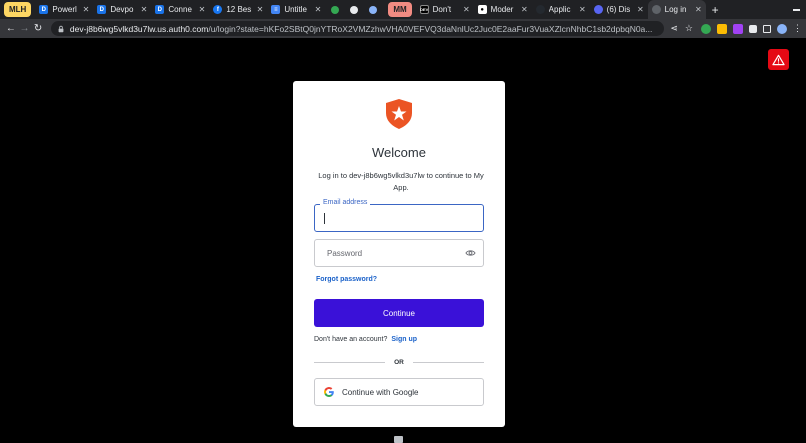  I want to click on tab-powerl: D Powerl ✕, so click(64, 9).